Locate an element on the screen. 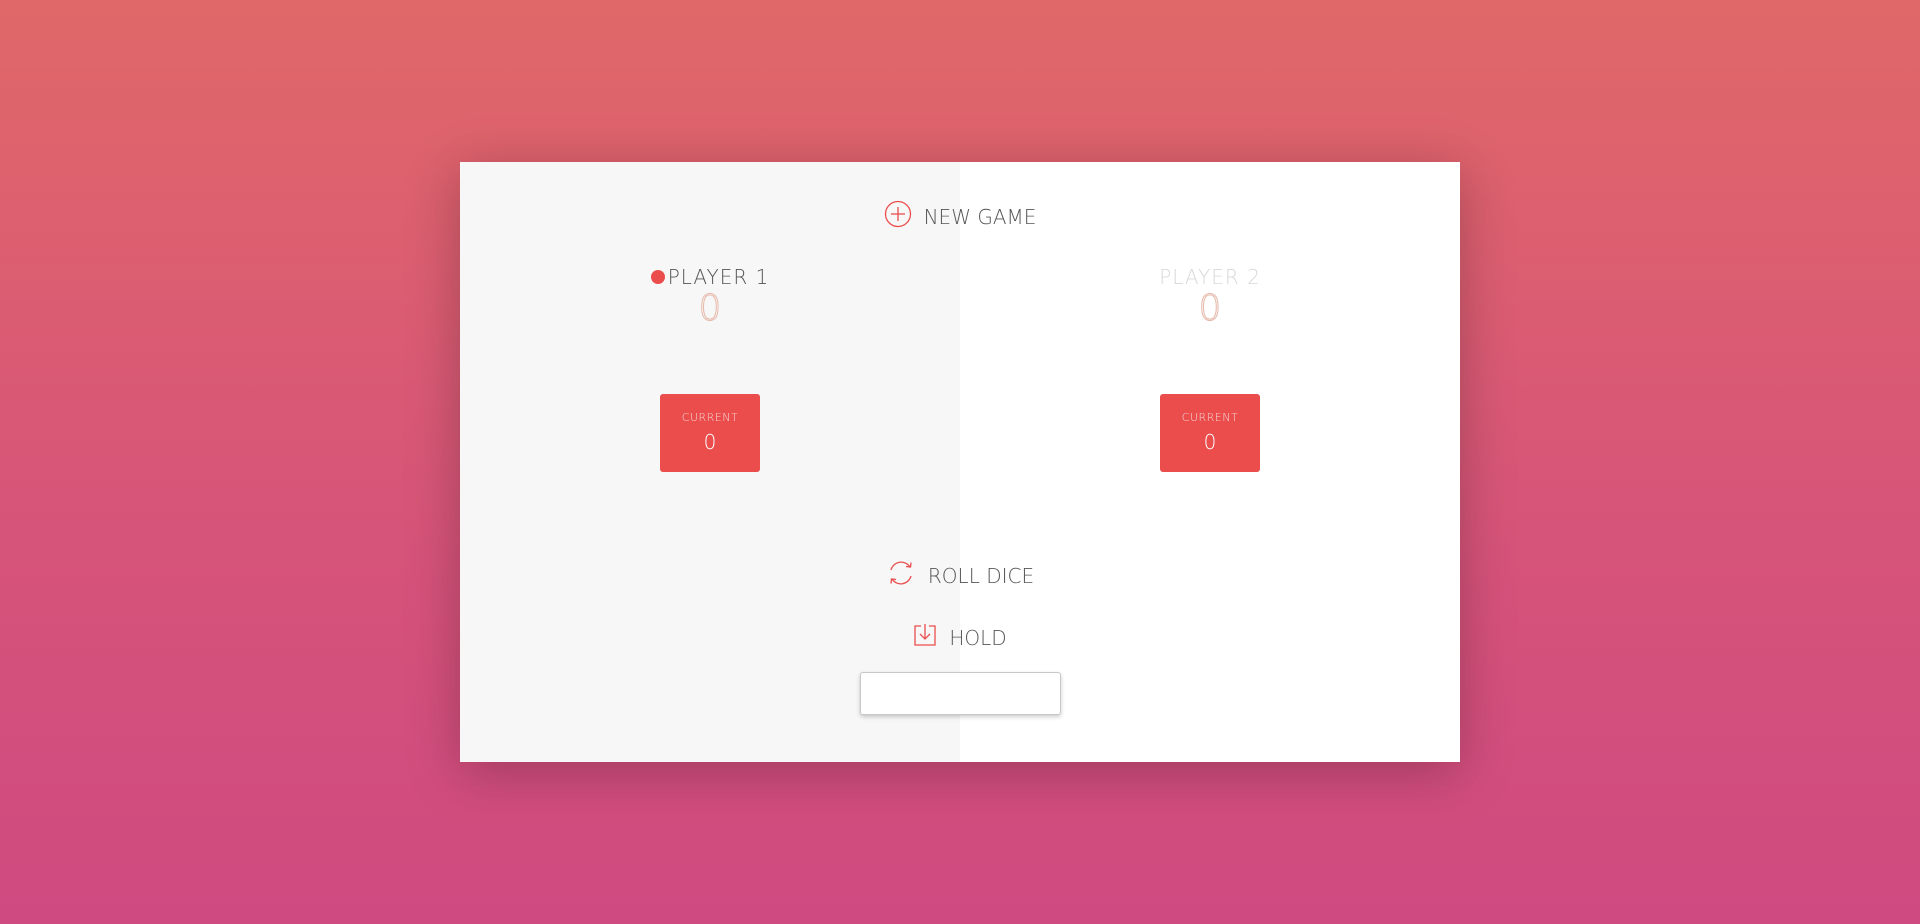  player-1-name-row: PLAYER 1 is located at coordinates (710, 277).